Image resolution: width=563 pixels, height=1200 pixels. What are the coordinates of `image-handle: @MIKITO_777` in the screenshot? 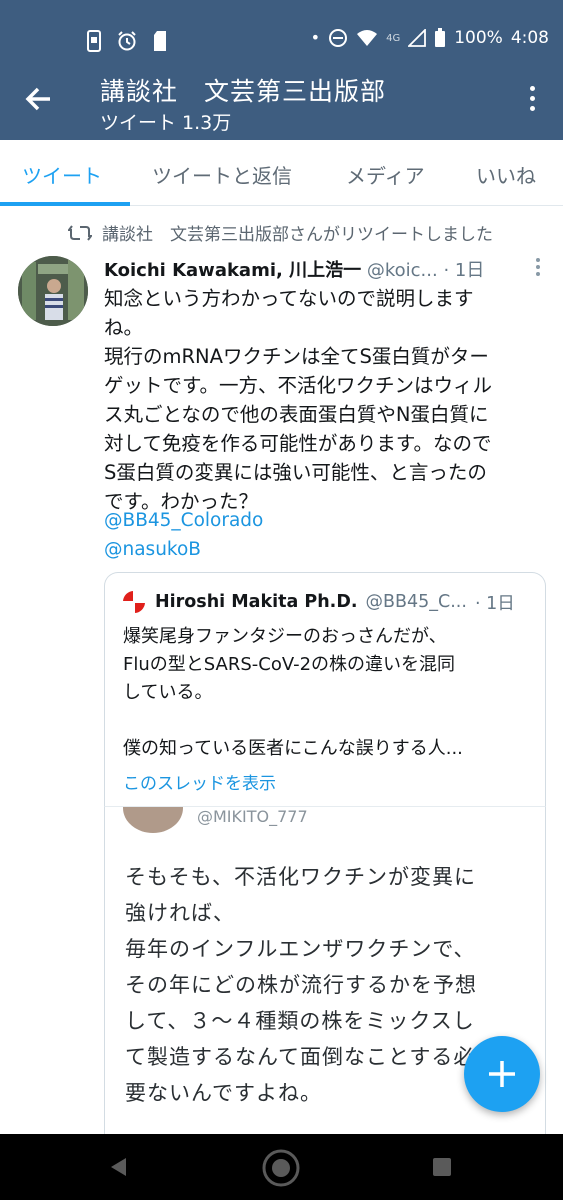 It's located at (252, 816).